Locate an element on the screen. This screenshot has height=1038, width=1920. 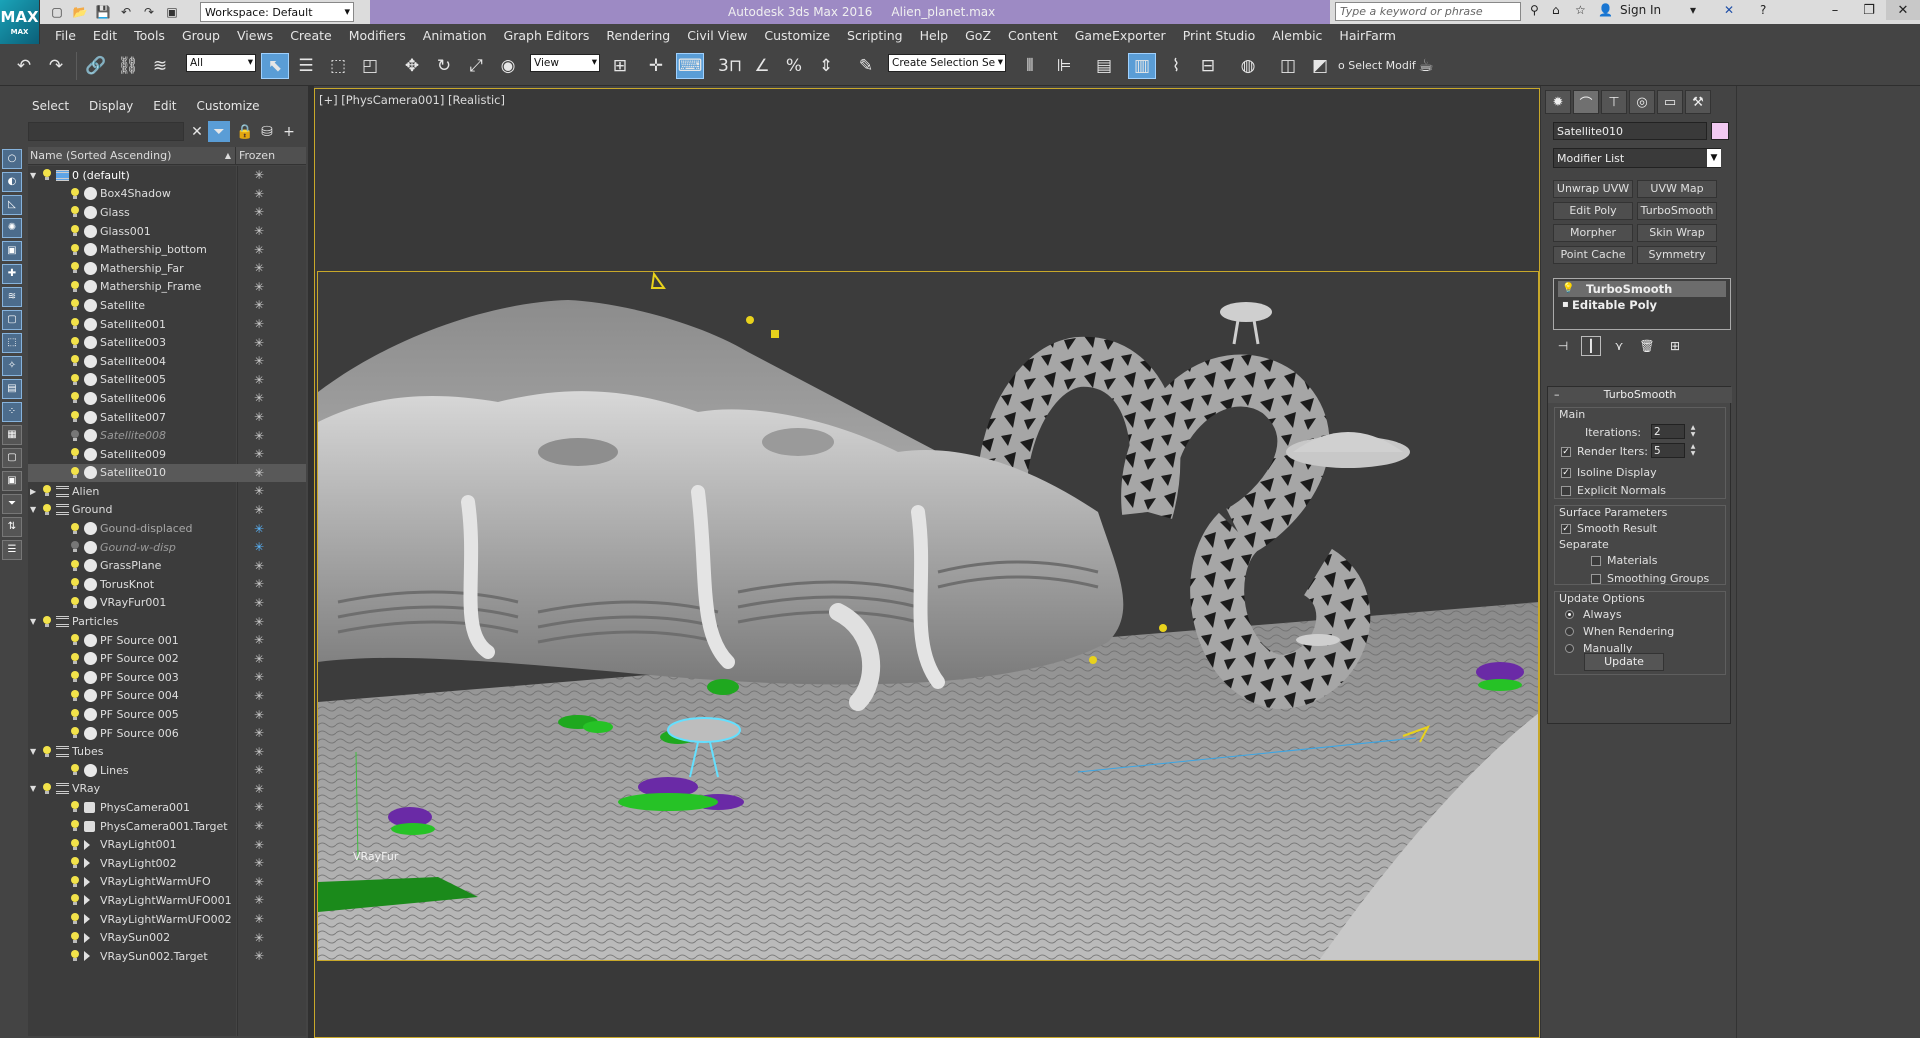
explorer-menu-select: Select is located at coordinates (50, 106).